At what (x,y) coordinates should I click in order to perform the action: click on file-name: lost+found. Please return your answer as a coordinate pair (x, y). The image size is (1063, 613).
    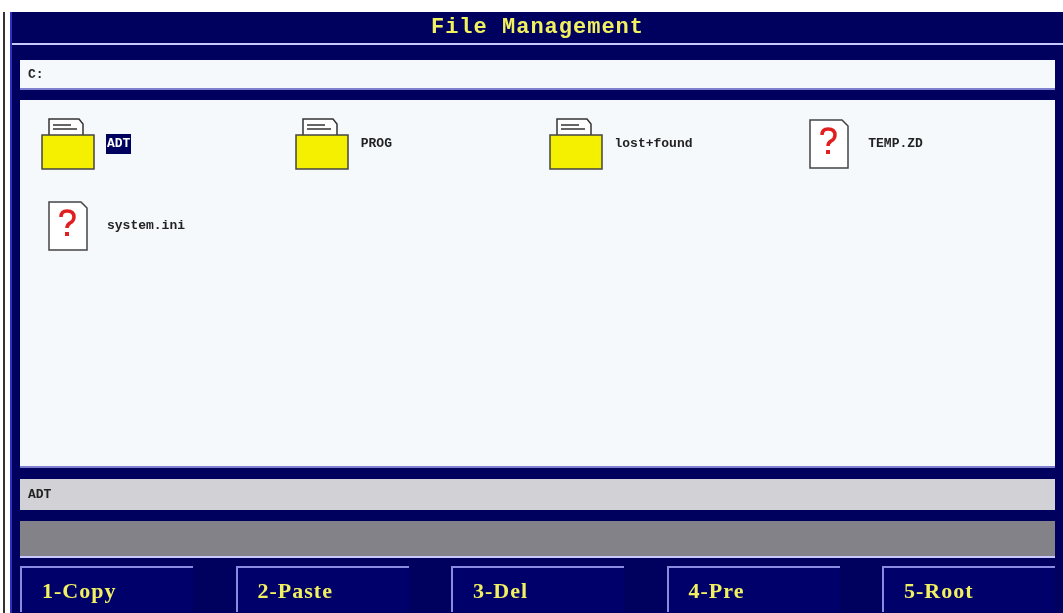
    Looking at the image, I should click on (653, 144).